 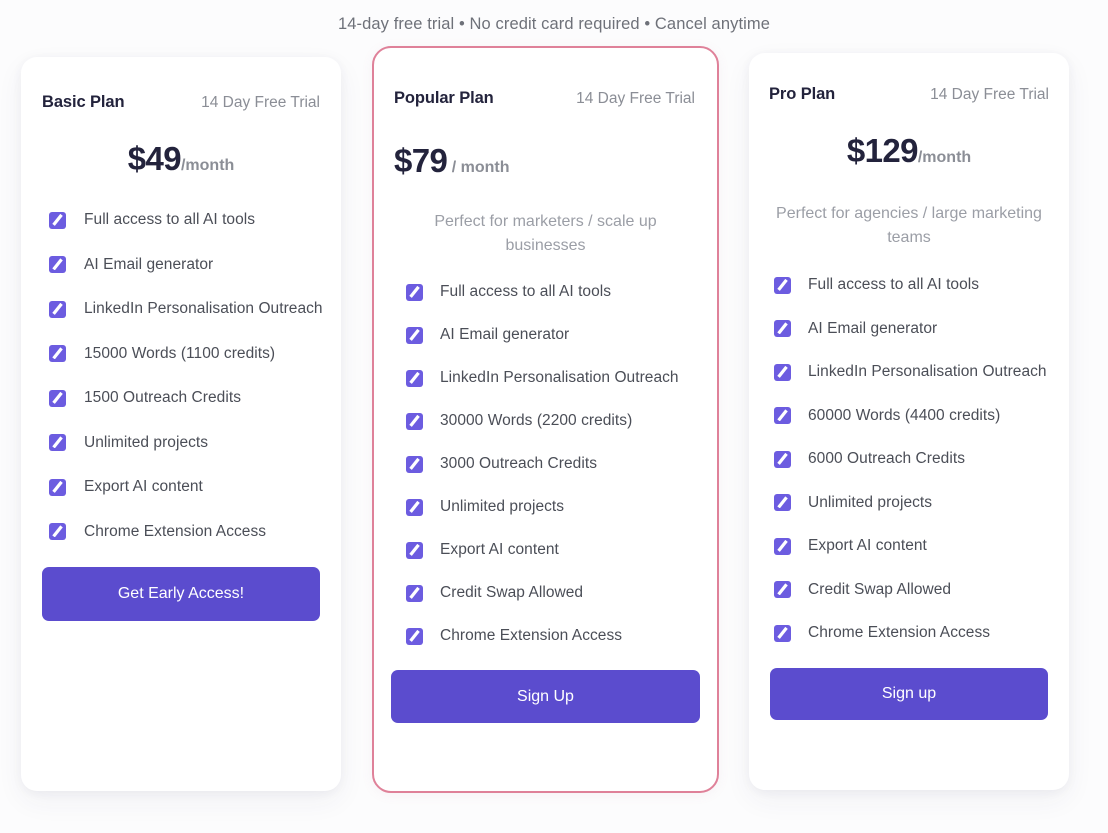 What do you see at coordinates (545, 696) in the screenshot?
I see `sign-up-button-popular: Sign Up` at bounding box center [545, 696].